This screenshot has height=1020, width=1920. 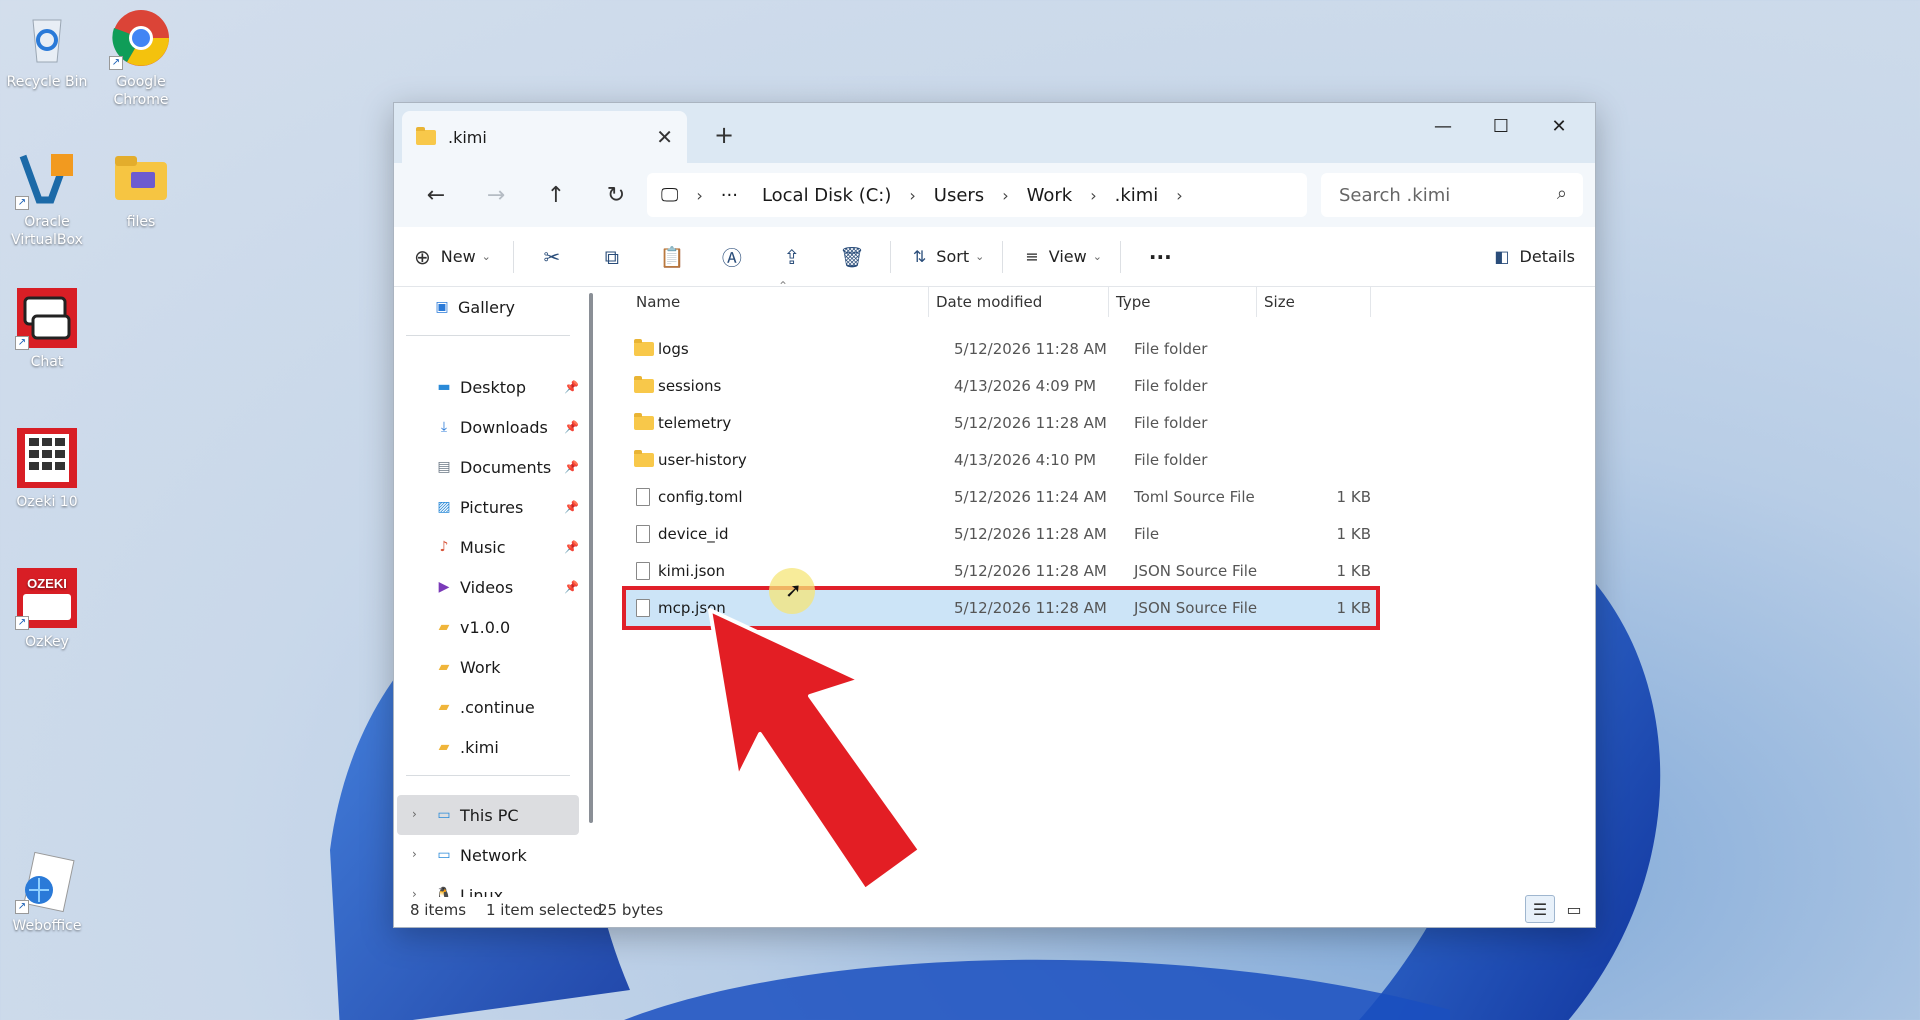 What do you see at coordinates (552, 257) in the screenshot?
I see `cut-icon: ✂` at bounding box center [552, 257].